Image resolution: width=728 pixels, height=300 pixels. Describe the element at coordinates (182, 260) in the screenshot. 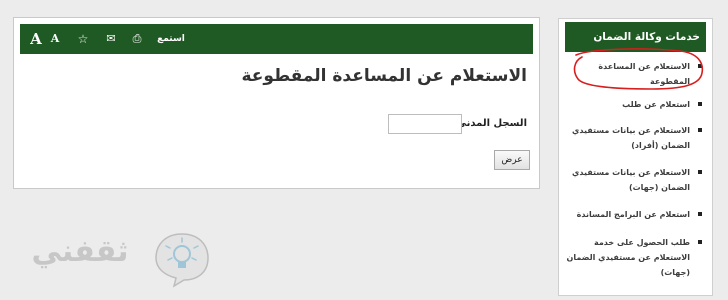

I see `lightbulb-icon` at that location.